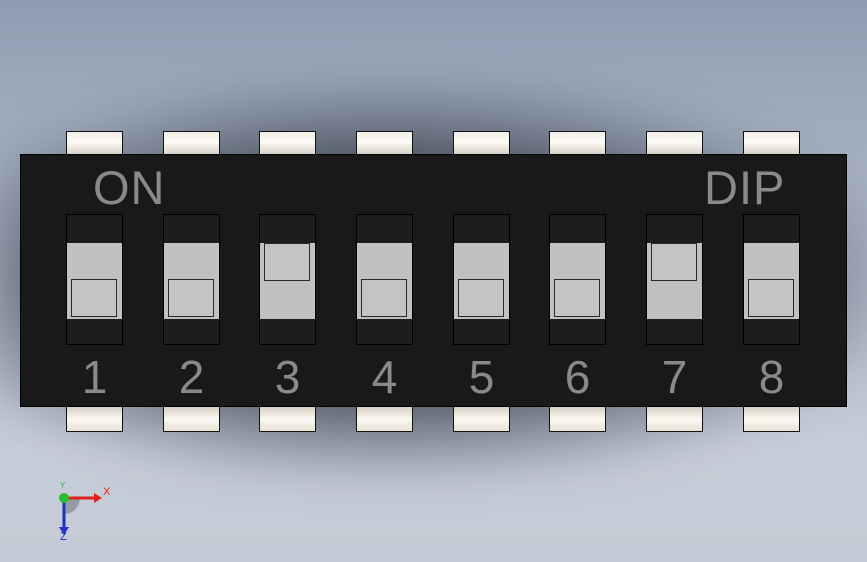 This screenshot has height=562, width=867. Describe the element at coordinates (674, 377) in the screenshot. I see `switch-number-7: 7` at that location.